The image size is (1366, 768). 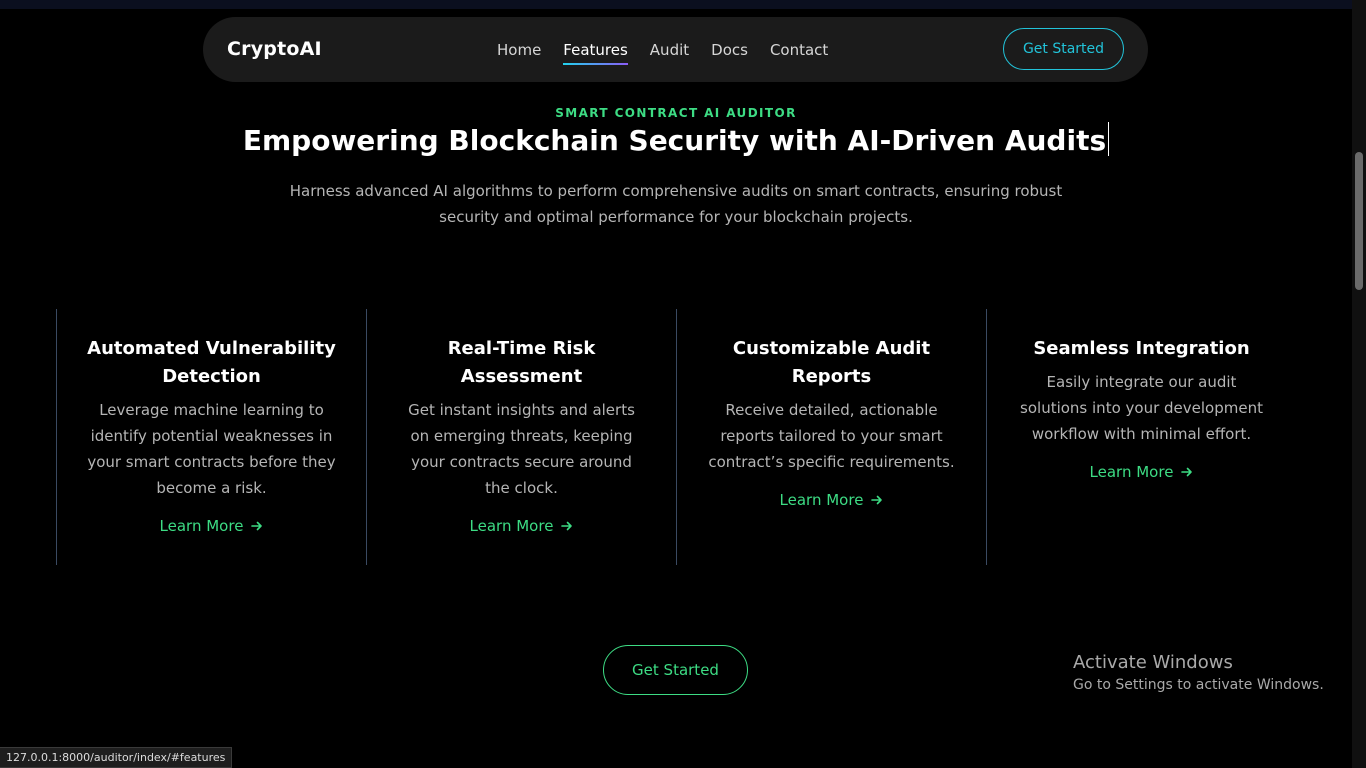 What do you see at coordinates (1198, 685) in the screenshot?
I see `activate-windows-subtitle: Go to Settings to activate Windows.` at bounding box center [1198, 685].